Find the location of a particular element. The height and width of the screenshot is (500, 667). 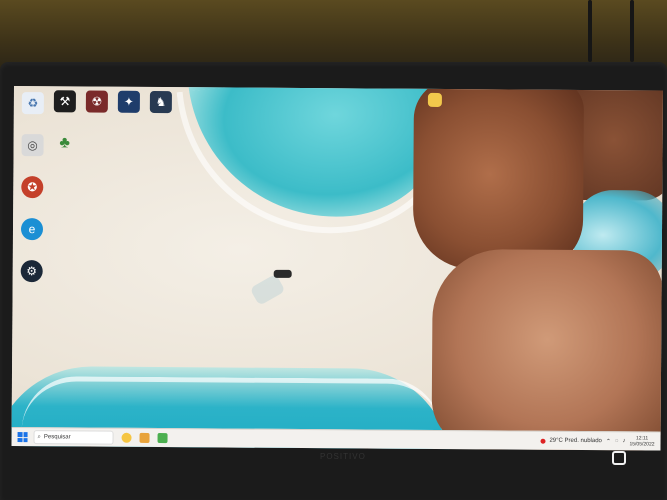

chevron-up-icon: ⌃ is located at coordinates (608, 441).